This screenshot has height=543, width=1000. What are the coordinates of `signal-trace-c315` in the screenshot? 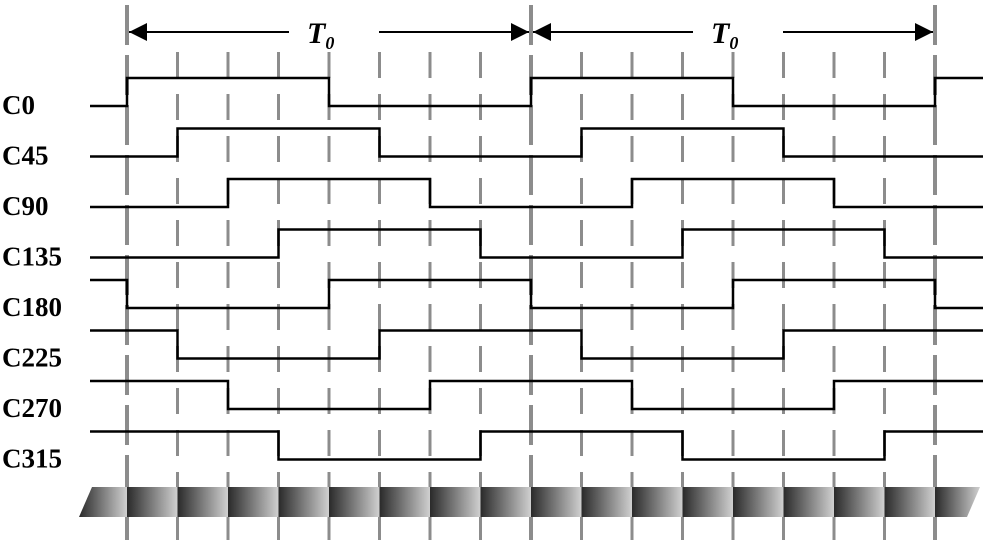 It's located at (536, 445).